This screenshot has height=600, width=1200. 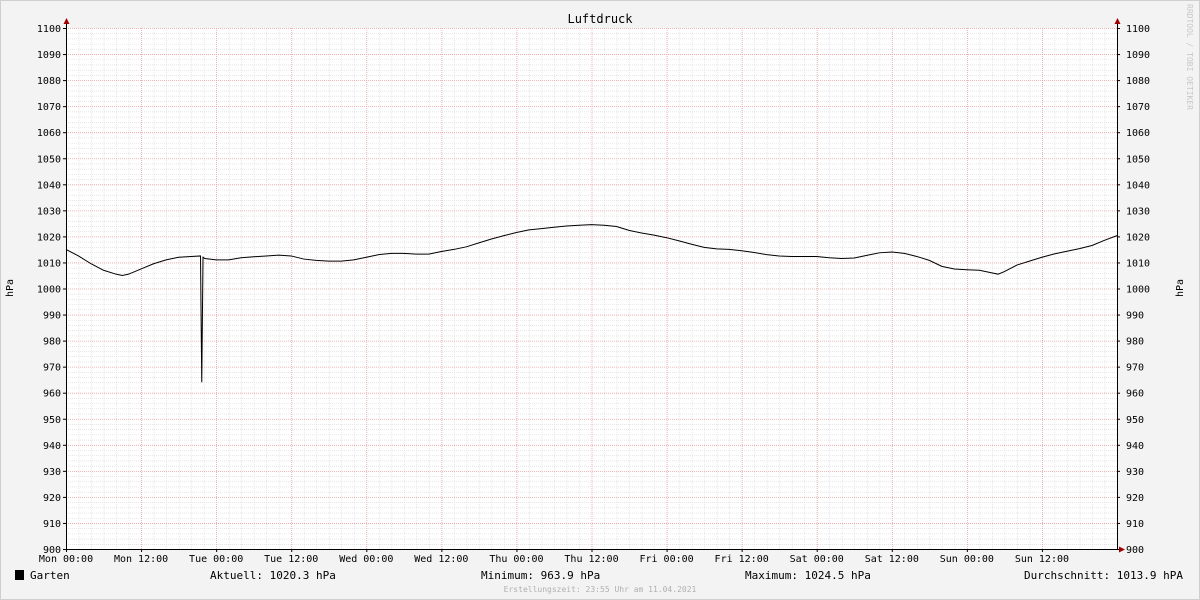 I want to click on legend-minimum: Minimum: 963.9 hPa, so click(x=540, y=575).